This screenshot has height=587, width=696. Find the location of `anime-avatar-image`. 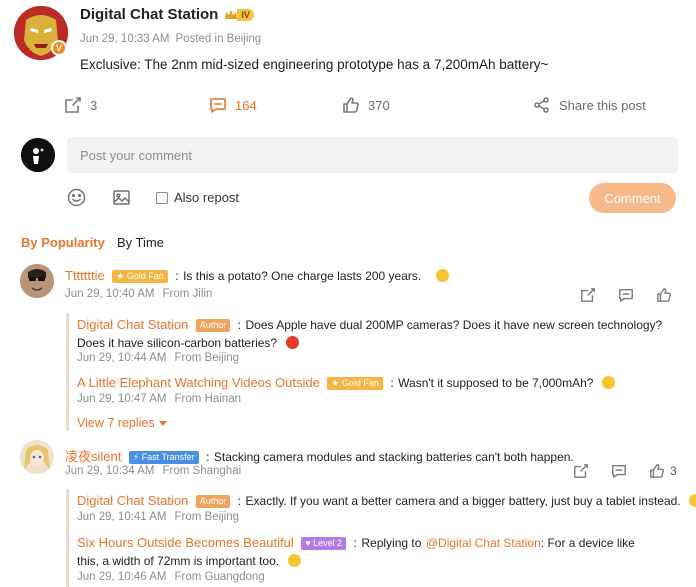

anime-avatar-image is located at coordinates (37, 457).